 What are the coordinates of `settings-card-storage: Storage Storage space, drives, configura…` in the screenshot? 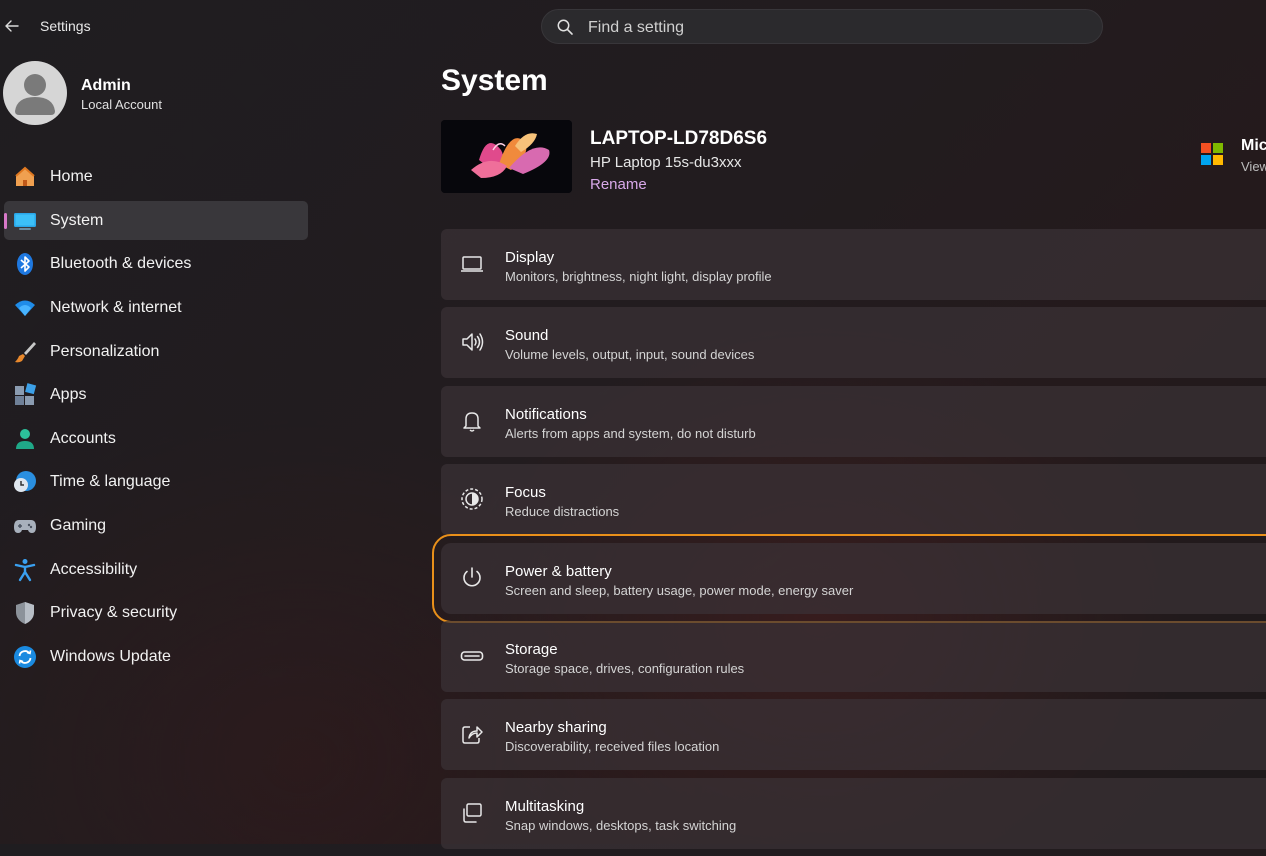 It's located at (853, 656).